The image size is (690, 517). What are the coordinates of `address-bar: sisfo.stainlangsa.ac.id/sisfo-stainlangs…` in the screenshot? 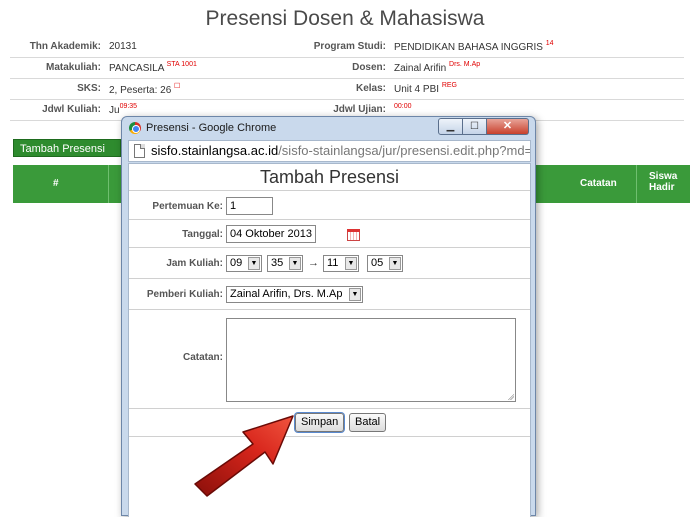 It's located at (329, 151).